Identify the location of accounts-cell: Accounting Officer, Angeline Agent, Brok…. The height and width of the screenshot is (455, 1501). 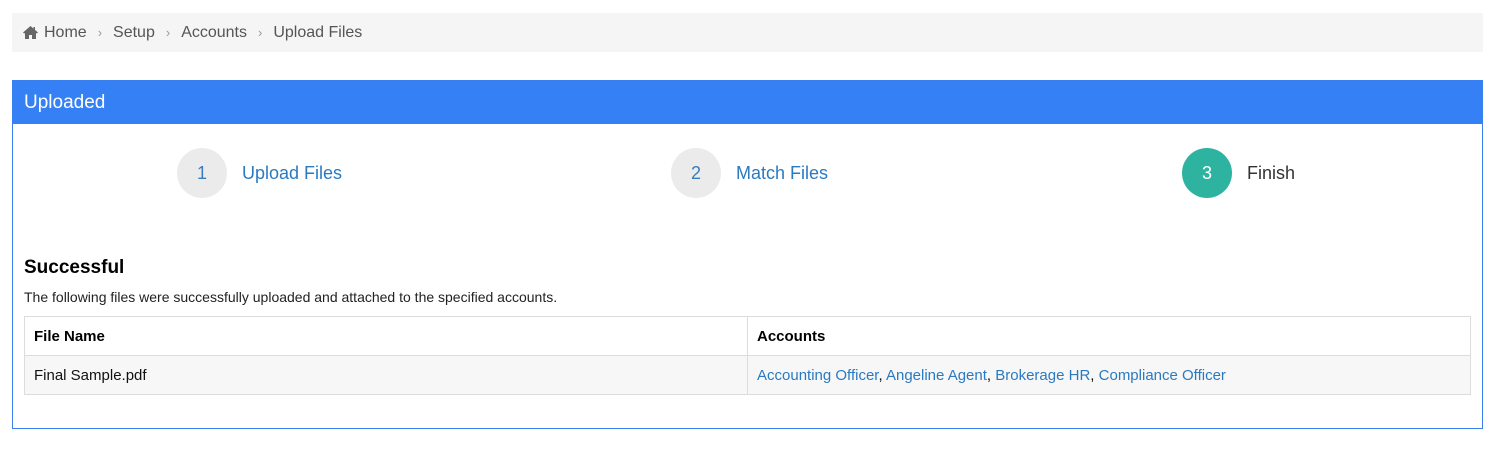
(1109, 375).